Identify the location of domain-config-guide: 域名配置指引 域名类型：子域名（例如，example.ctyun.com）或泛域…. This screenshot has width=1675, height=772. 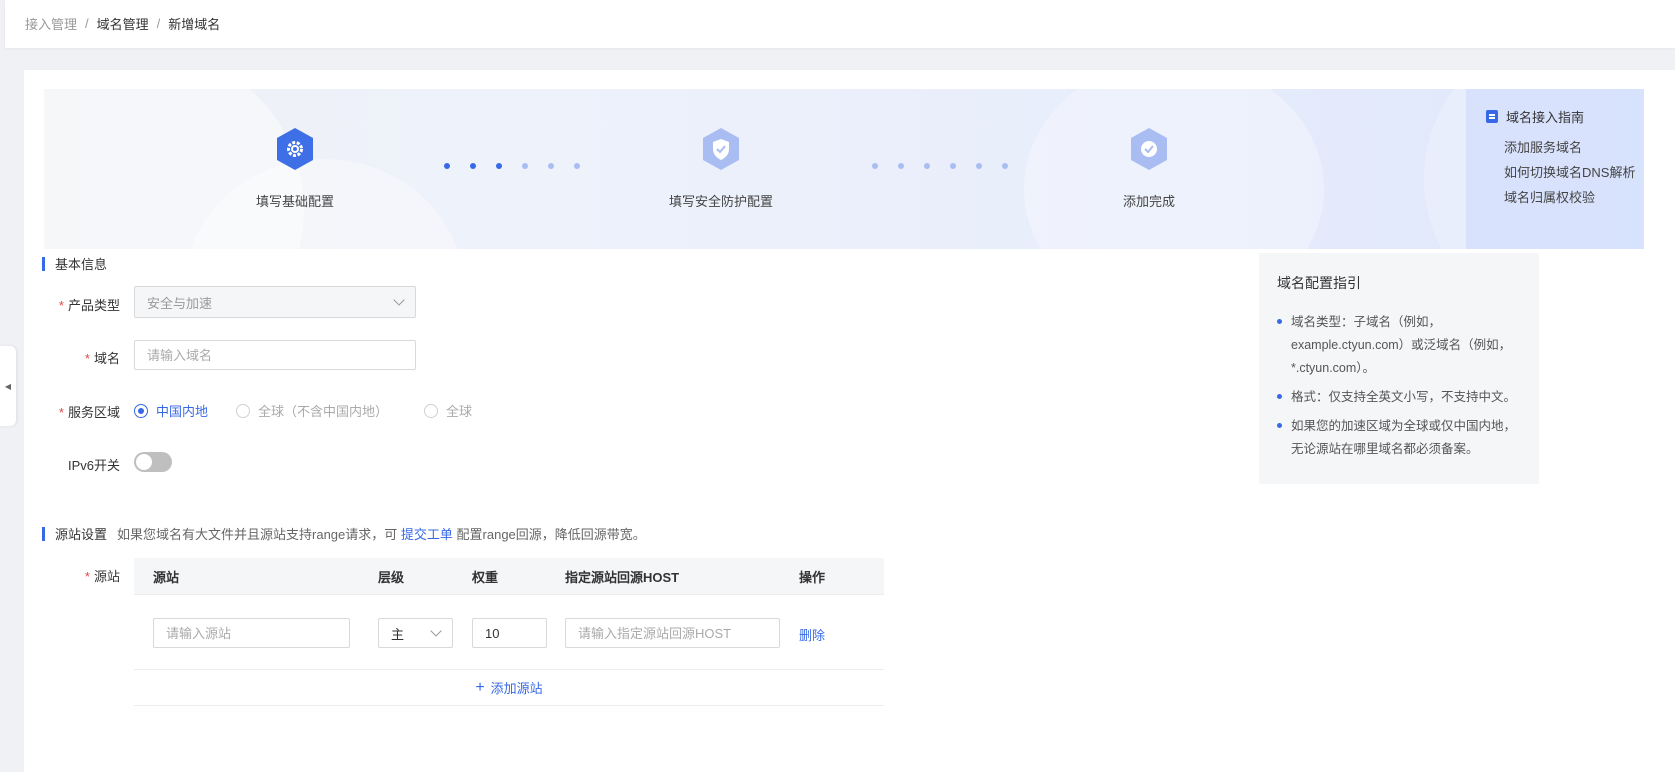
(1399, 368).